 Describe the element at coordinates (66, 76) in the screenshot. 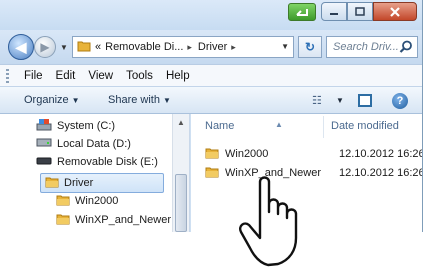

I see `menu-edit: Edit` at that location.